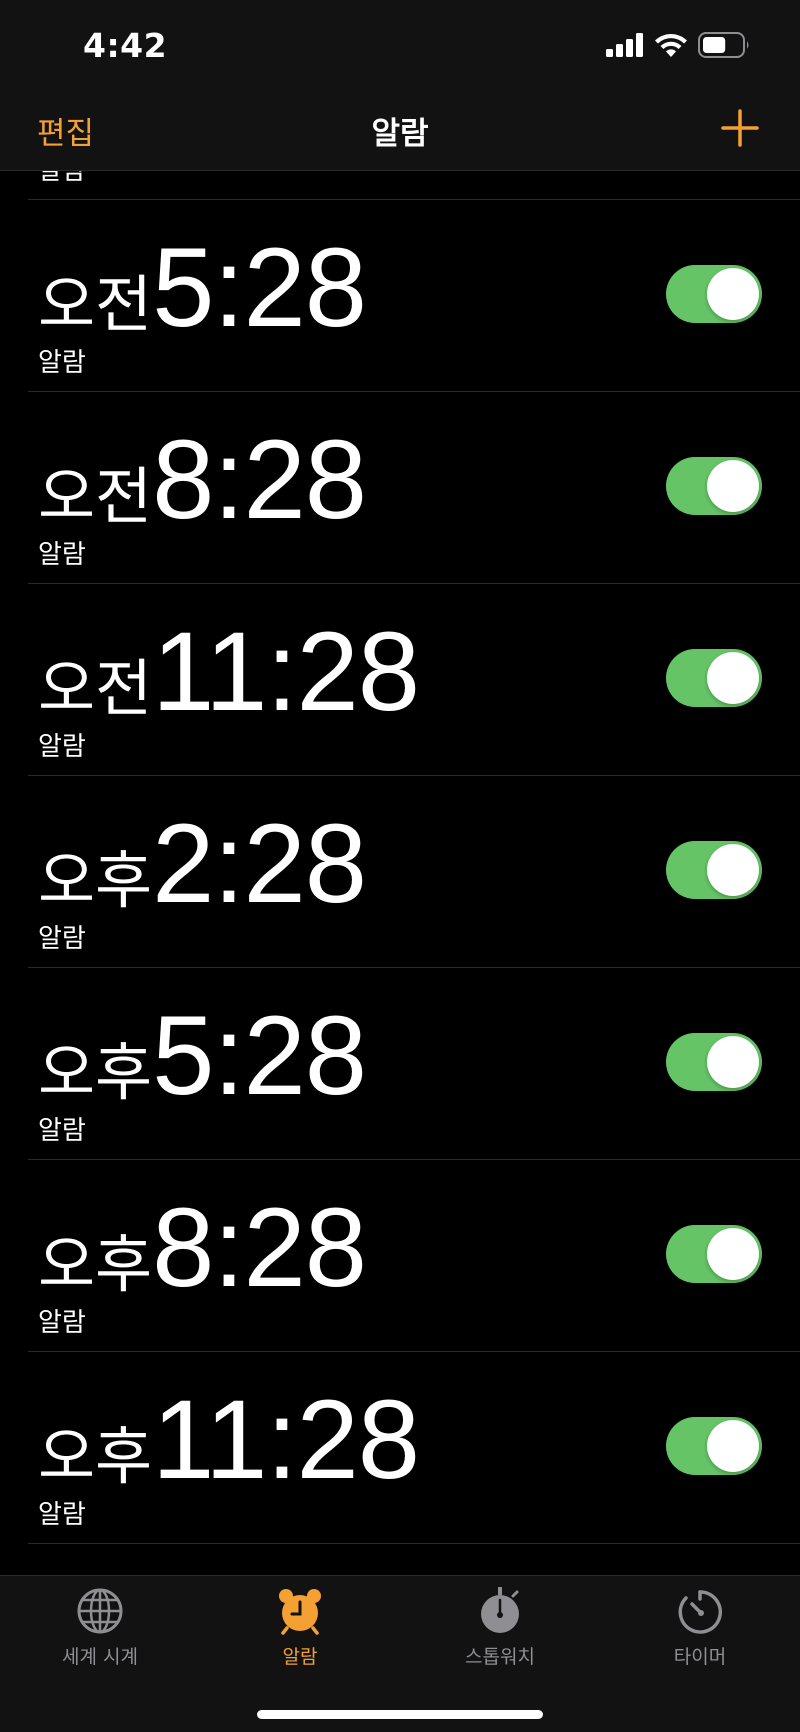 The width and height of the screenshot is (800, 1732). What do you see at coordinates (500, 1610) in the screenshot?
I see `stopwatch-icon` at bounding box center [500, 1610].